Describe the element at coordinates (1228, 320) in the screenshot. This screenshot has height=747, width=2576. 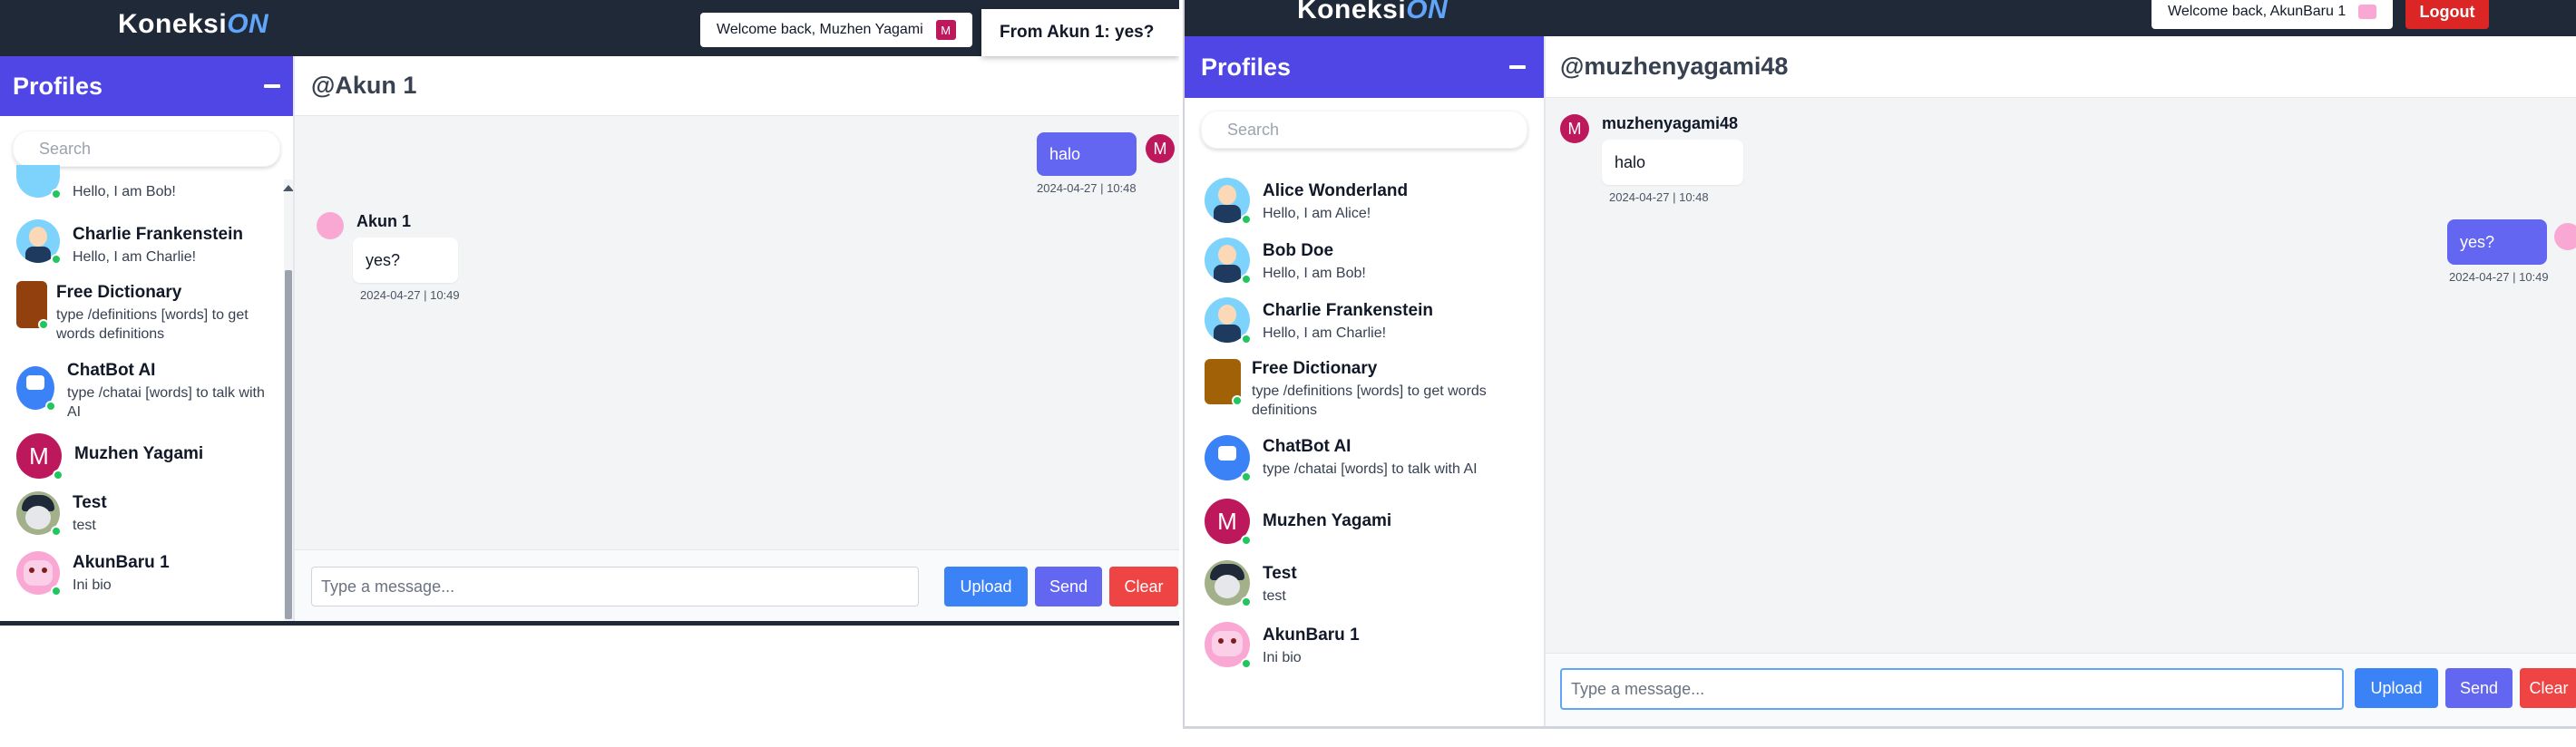
I see `charlie-avatar-icon` at that location.